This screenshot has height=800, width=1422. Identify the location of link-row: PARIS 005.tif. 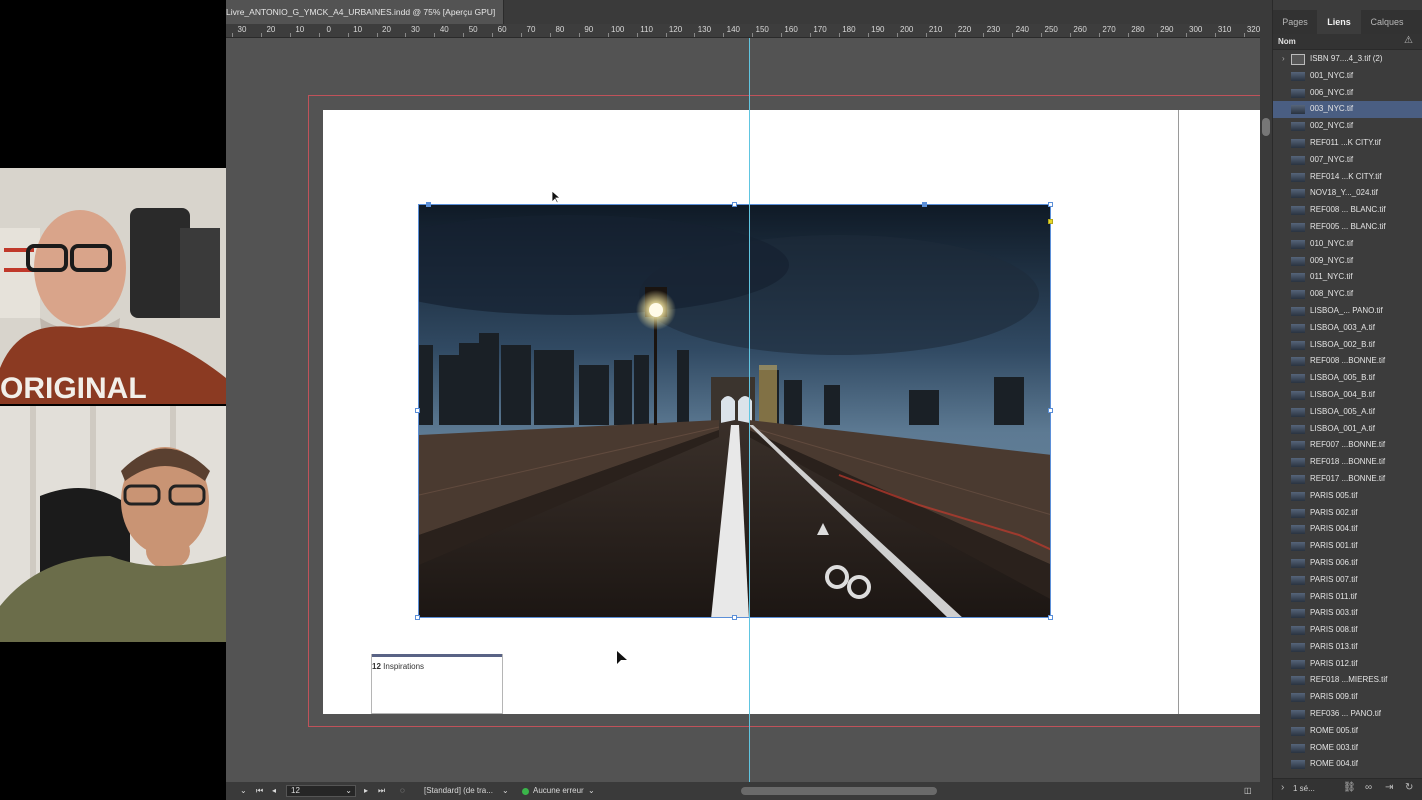
(1347, 496).